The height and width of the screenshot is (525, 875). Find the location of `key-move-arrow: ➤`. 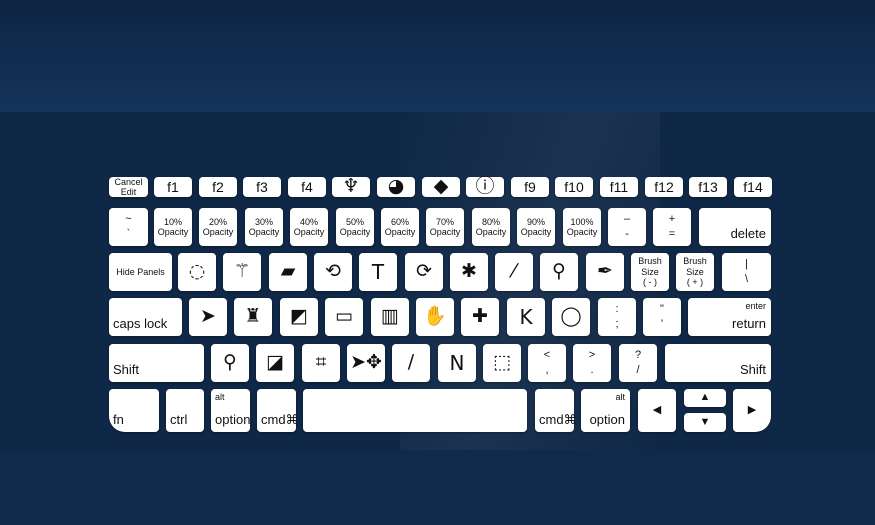

key-move-arrow: ➤ is located at coordinates (208, 317).